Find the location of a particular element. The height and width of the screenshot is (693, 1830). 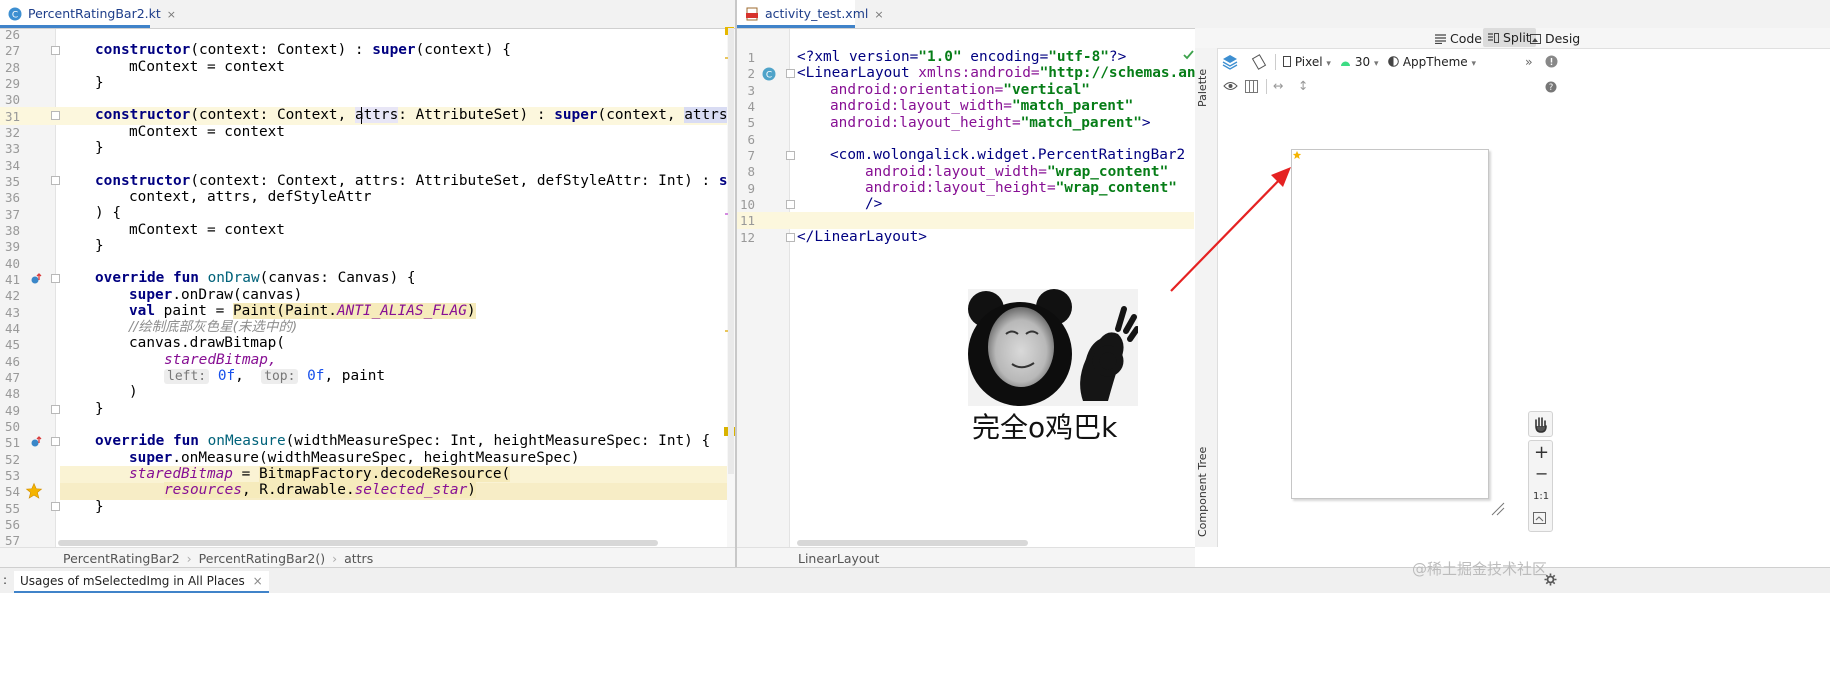

line-number: 7 is located at coordinates (751, 155).